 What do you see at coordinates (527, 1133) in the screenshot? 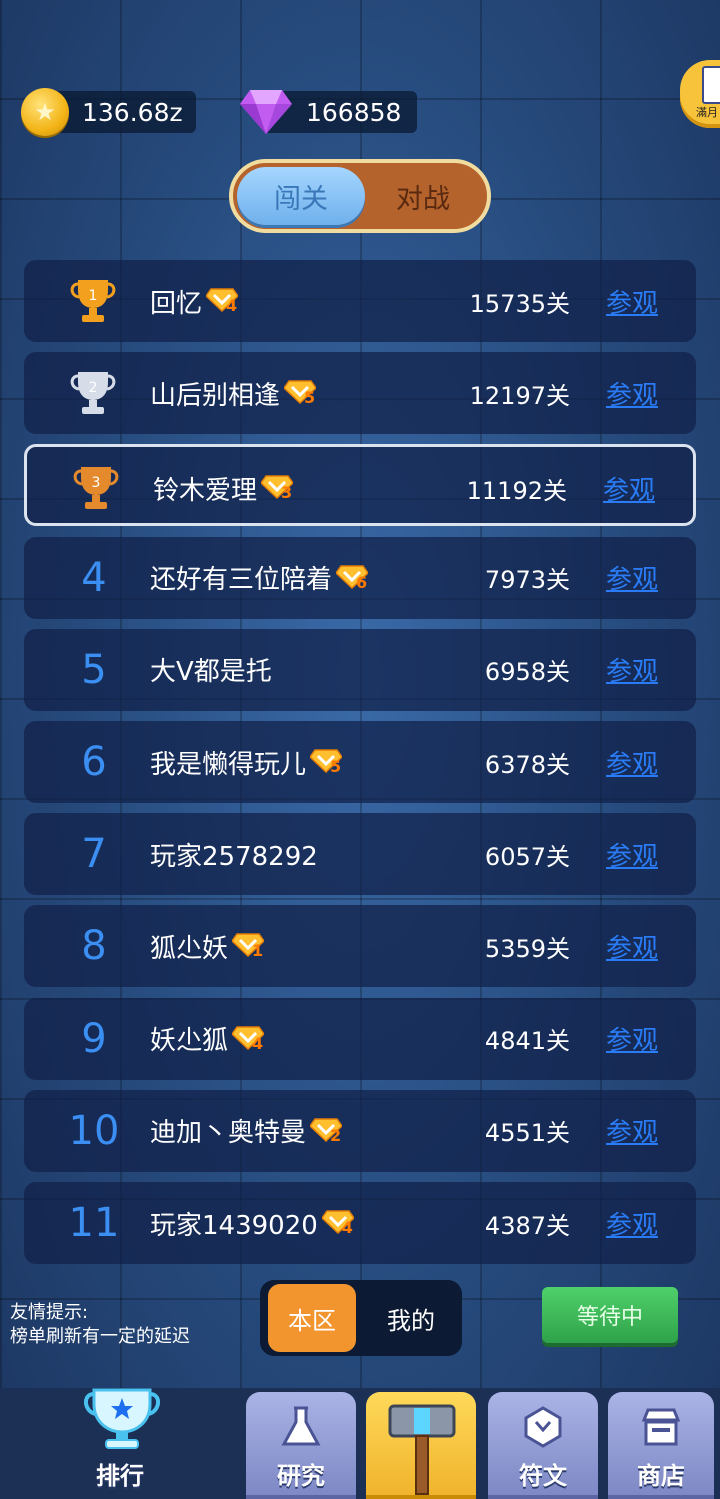
I see `stage-score: 4551关` at bounding box center [527, 1133].